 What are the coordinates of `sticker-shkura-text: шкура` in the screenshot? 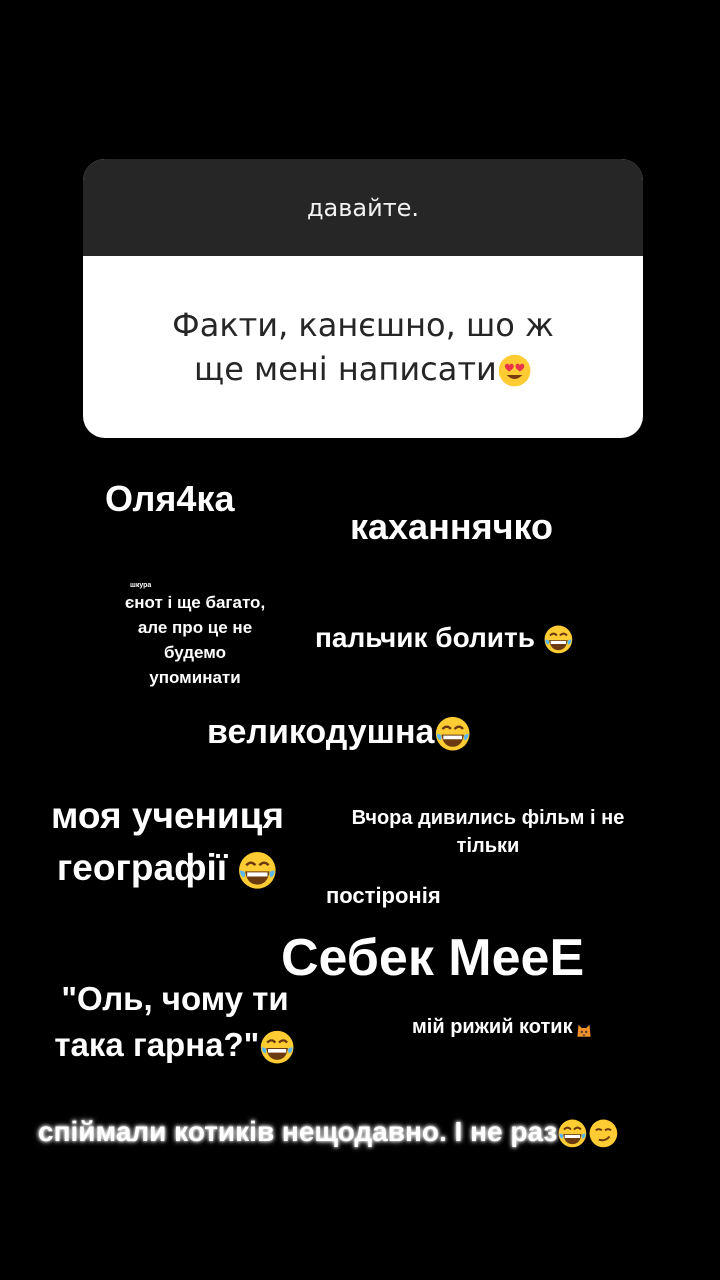 It's located at (141, 585).